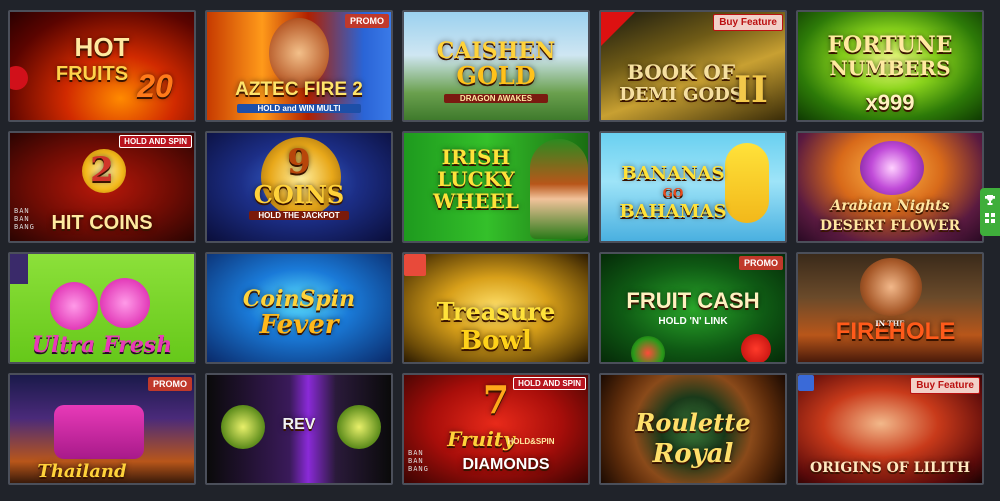 The width and height of the screenshot is (1000, 501). Describe the element at coordinates (496, 51) in the screenshot. I see `game-title-line1: CAISHEN` at that location.